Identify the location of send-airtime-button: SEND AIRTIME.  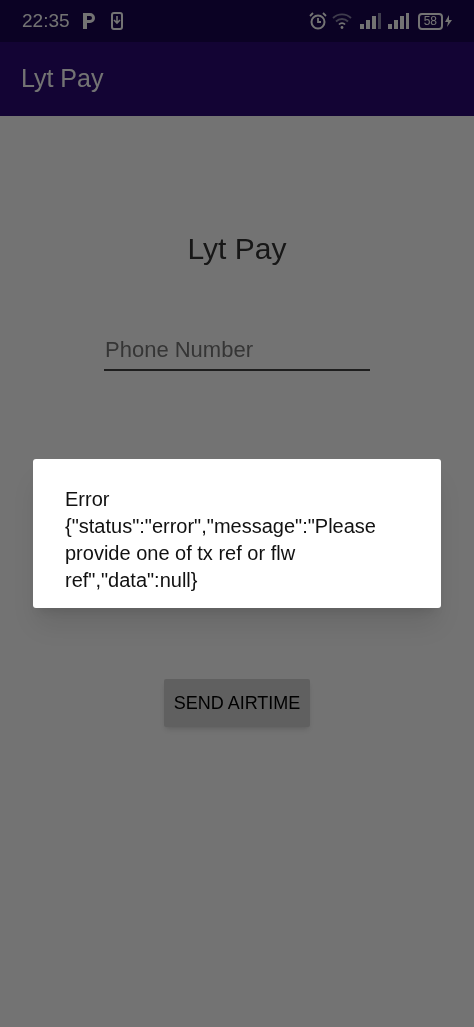
(237, 703).